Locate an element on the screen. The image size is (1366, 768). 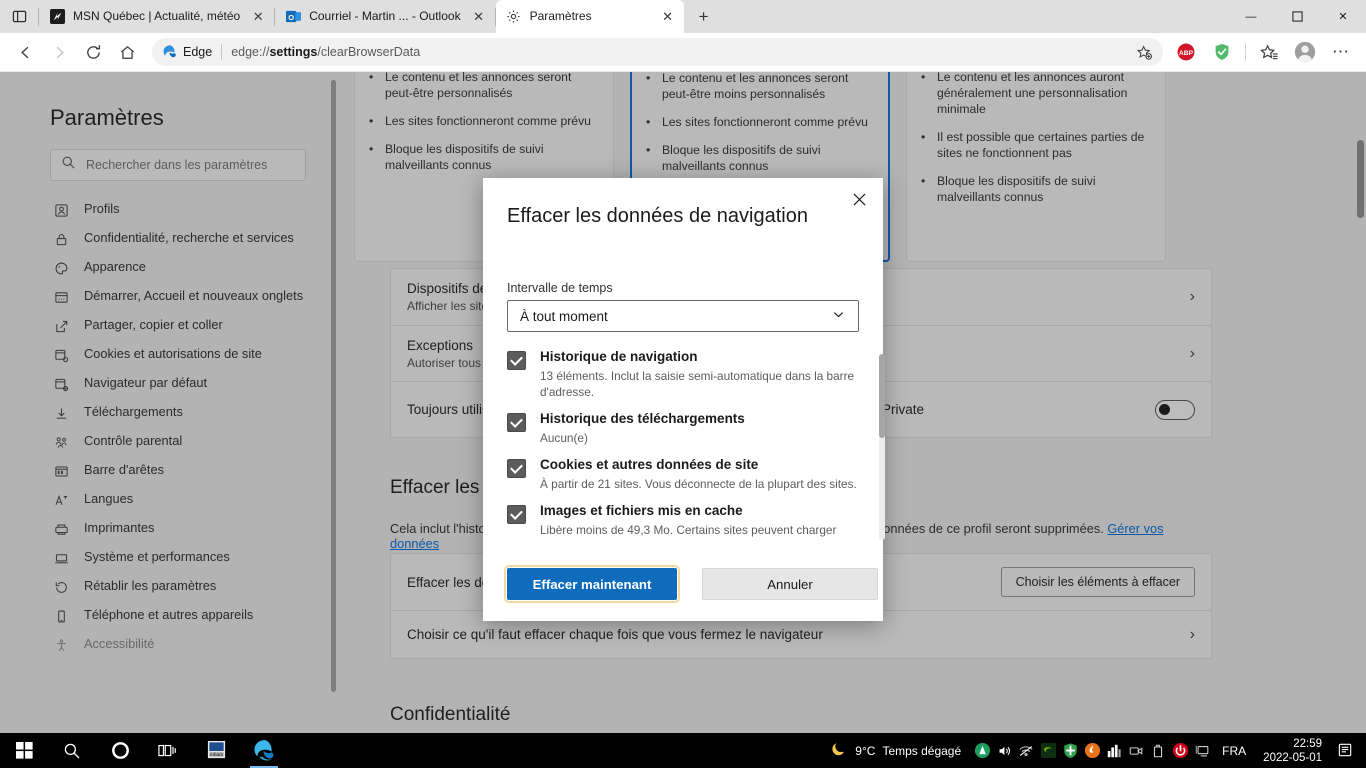
browser-tab-parametres: Paramètres ✕ is located at coordinates (589, 16).